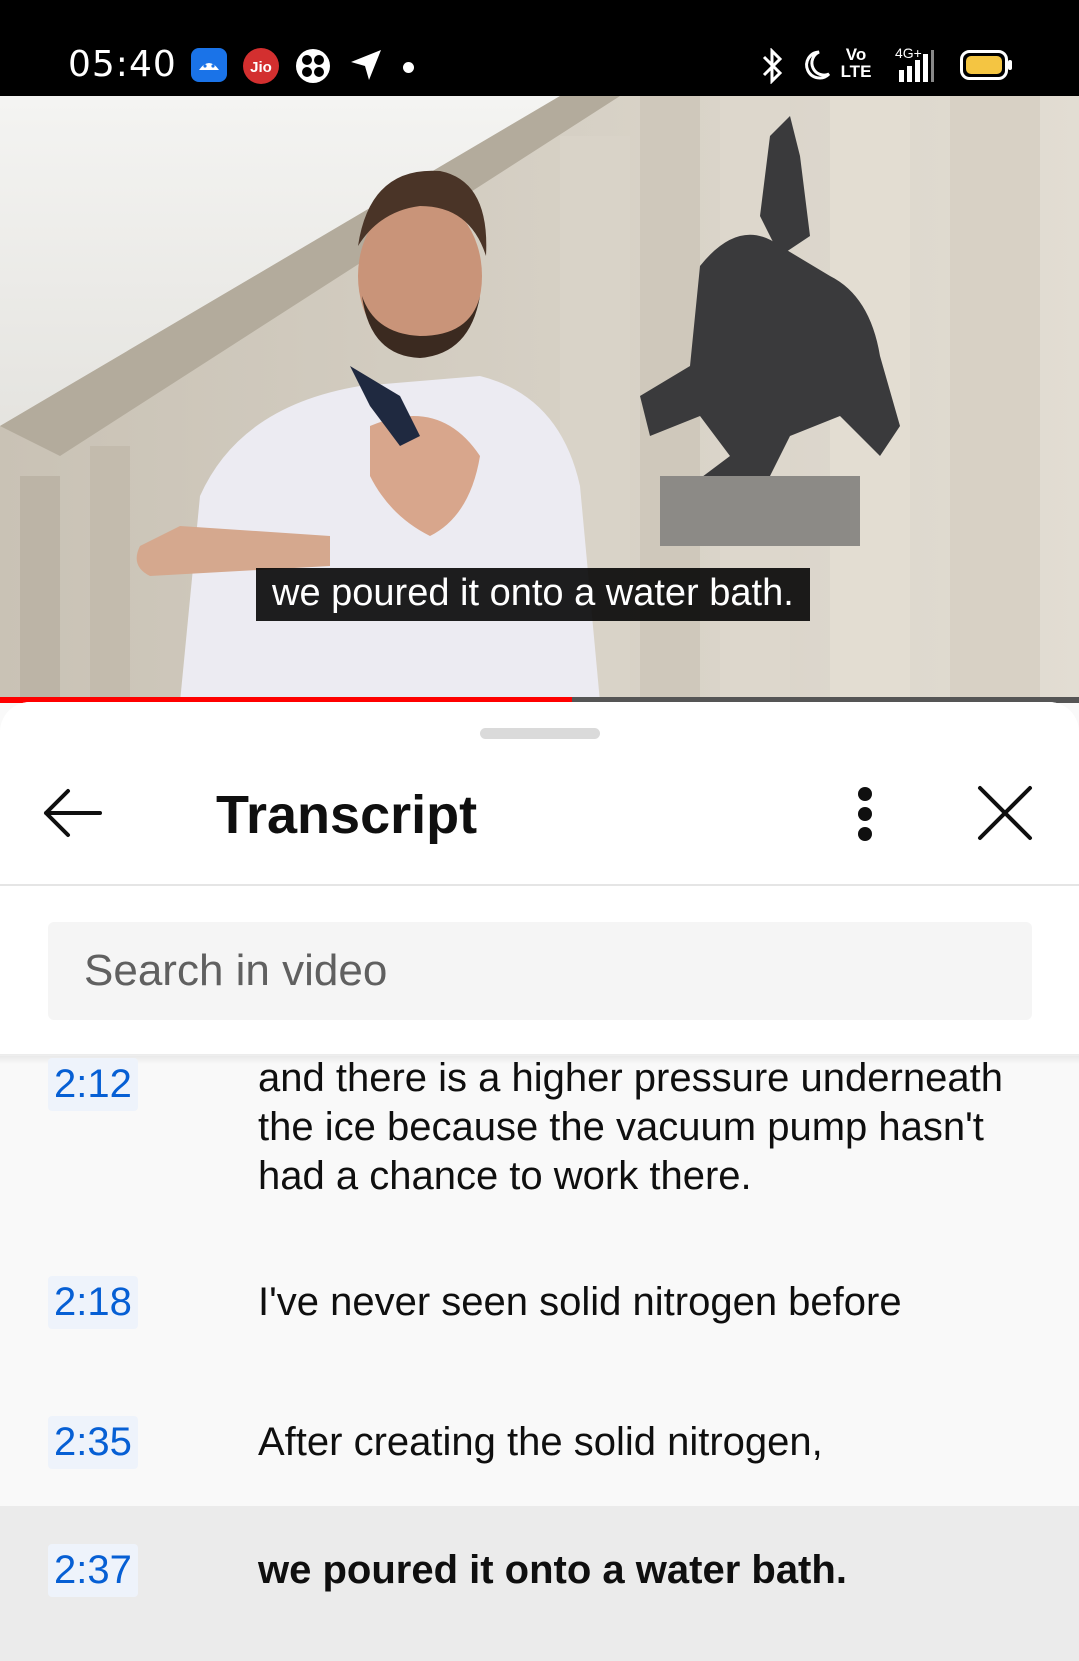 This screenshot has height=1661, width=1079. What do you see at coordinates (93, 1084) in the screenshot?
I see `transcript-timestamp: 2:12` at bounding box center [93, 1084].